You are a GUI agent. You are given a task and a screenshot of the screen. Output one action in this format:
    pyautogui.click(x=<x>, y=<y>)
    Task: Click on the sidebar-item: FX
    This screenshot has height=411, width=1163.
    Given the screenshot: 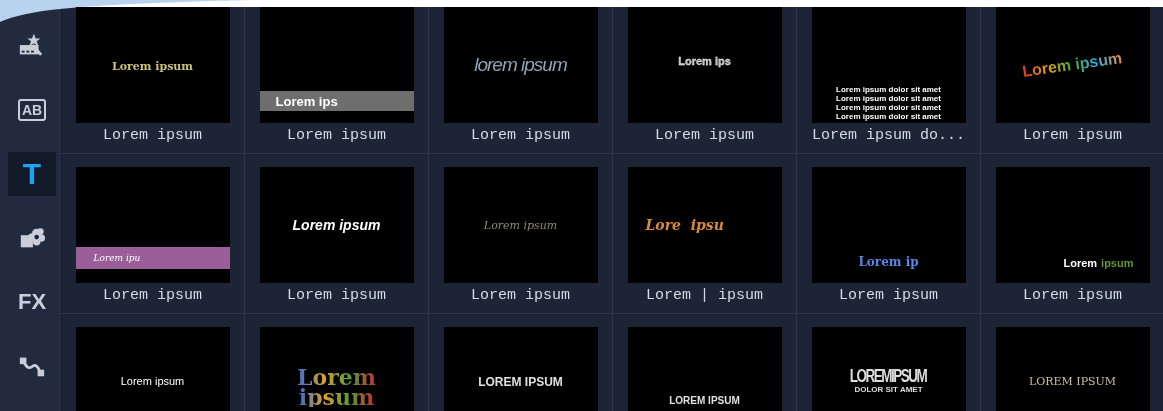 What is the action you would take?
    pyautogui.click(x=32, y=302)
    